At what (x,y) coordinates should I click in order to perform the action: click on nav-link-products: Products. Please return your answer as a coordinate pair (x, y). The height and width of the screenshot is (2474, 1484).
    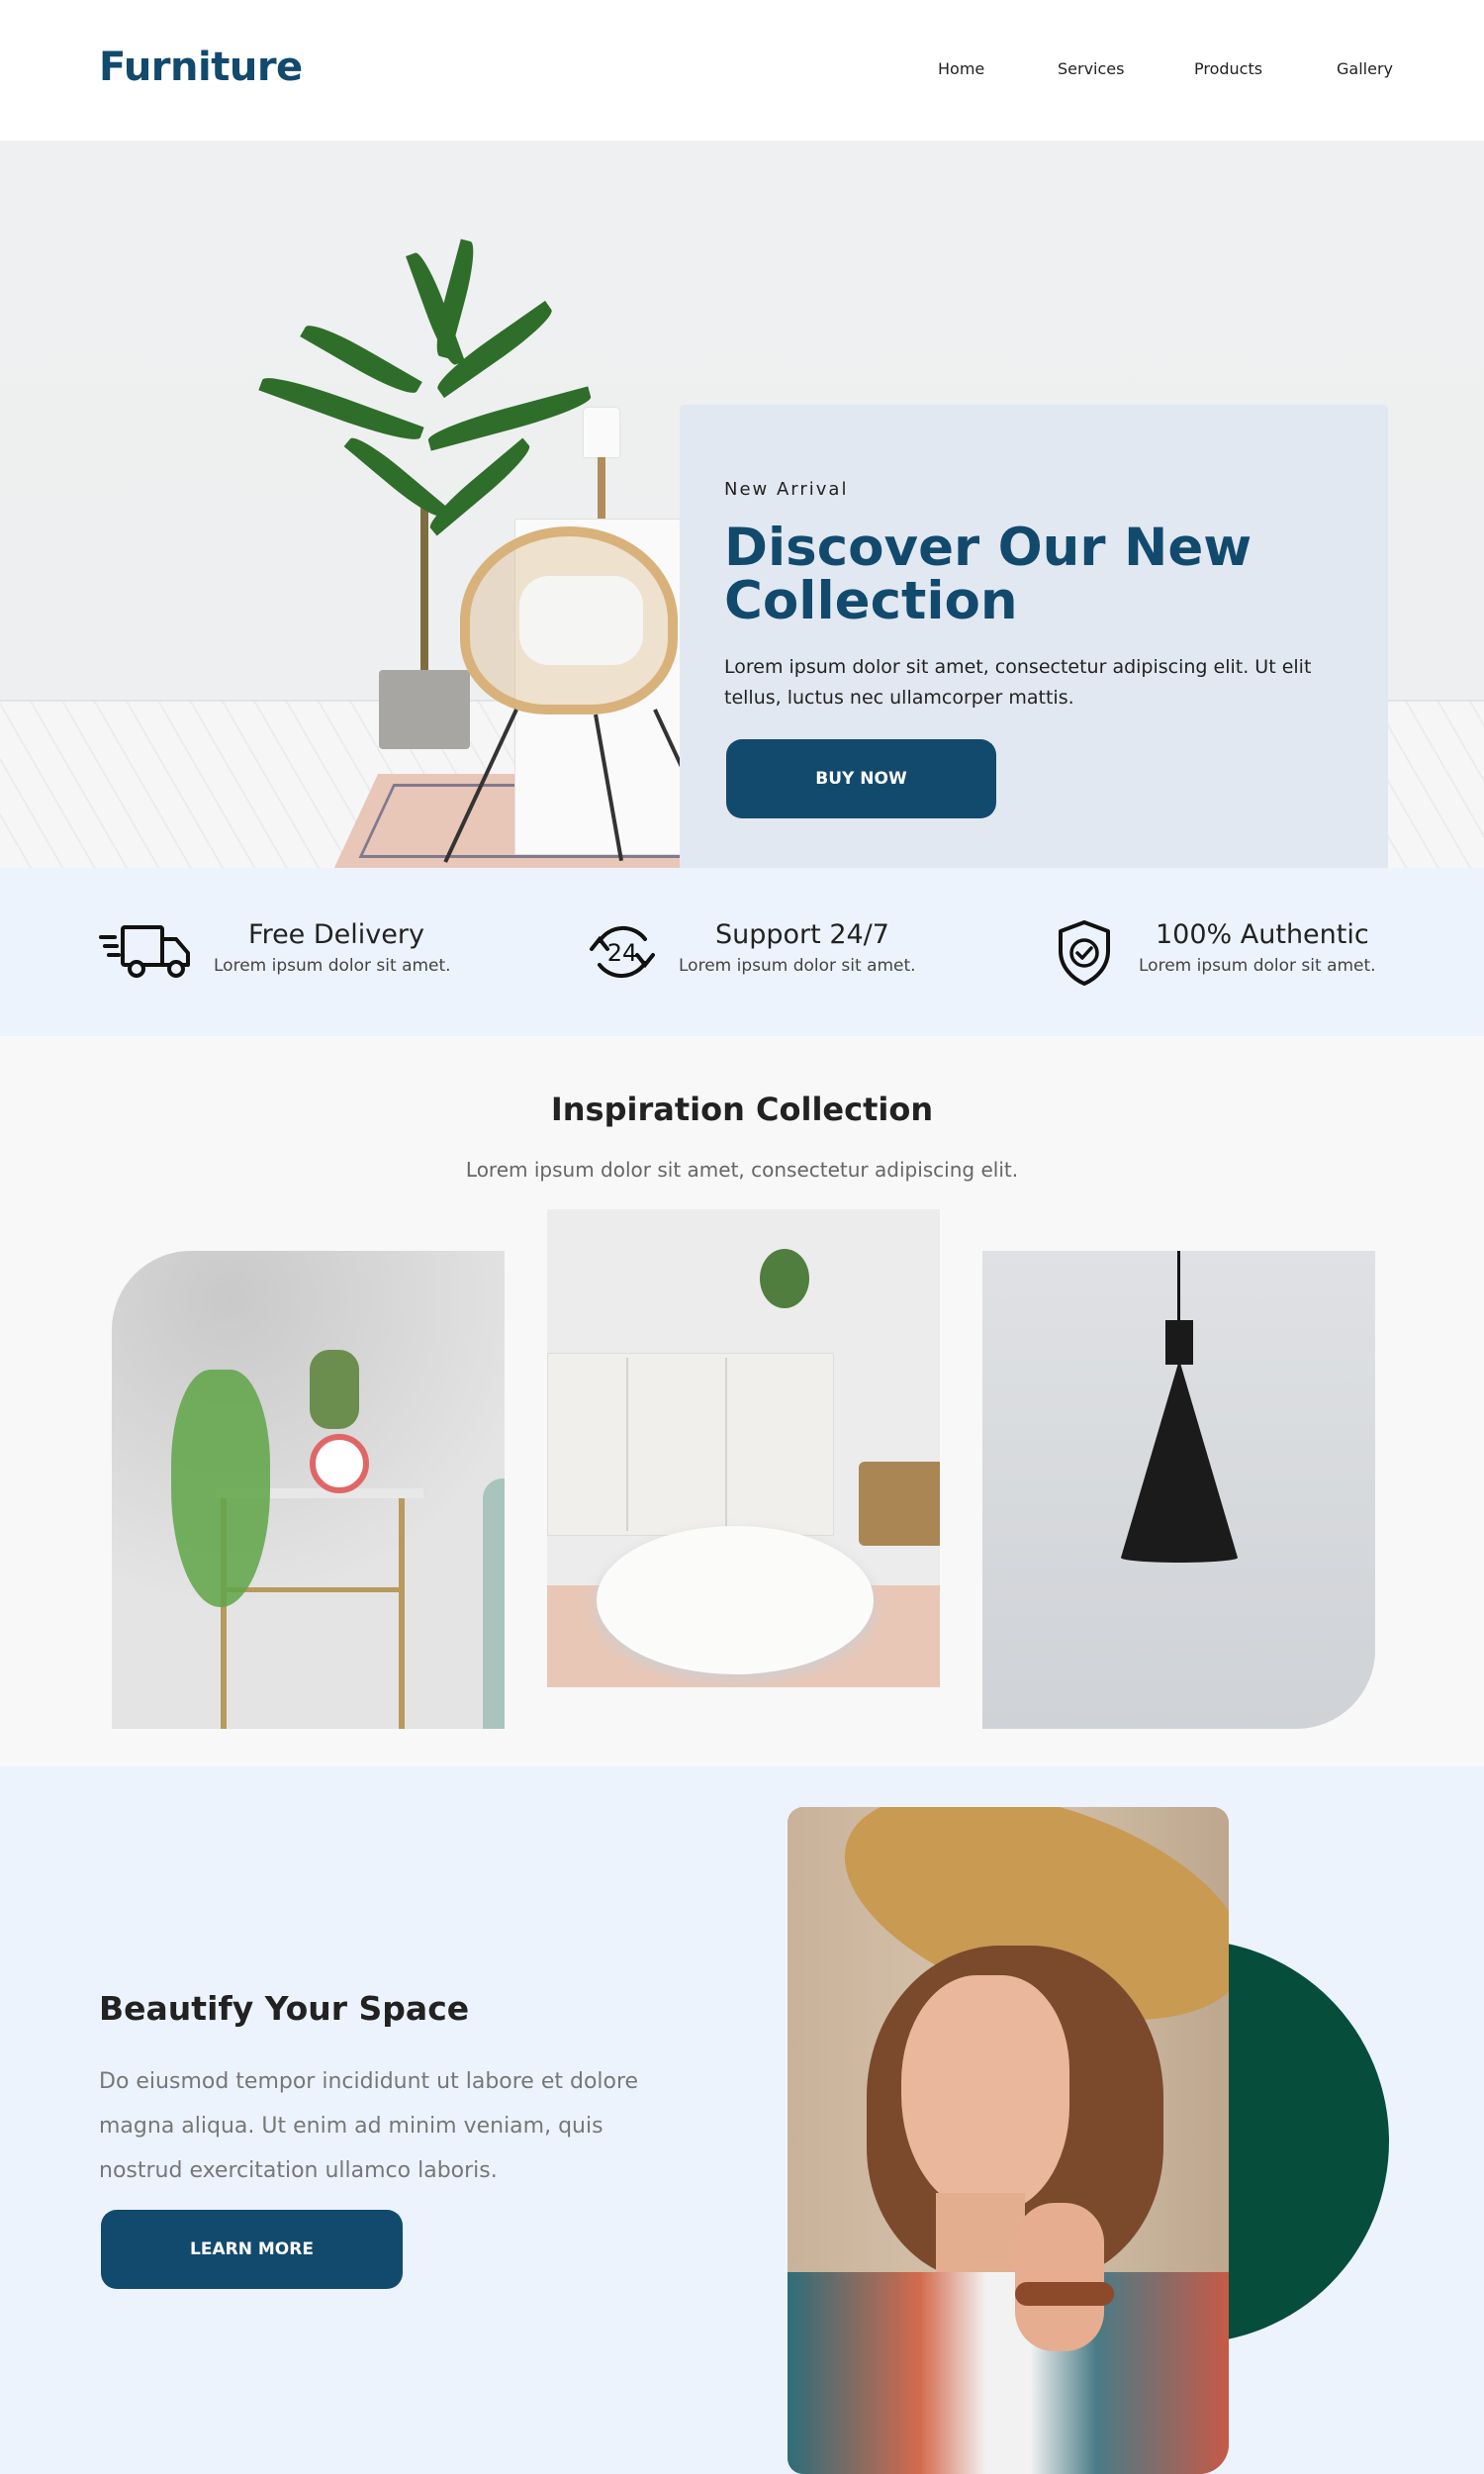
    Looking at the image, I should click on (1228, 68).